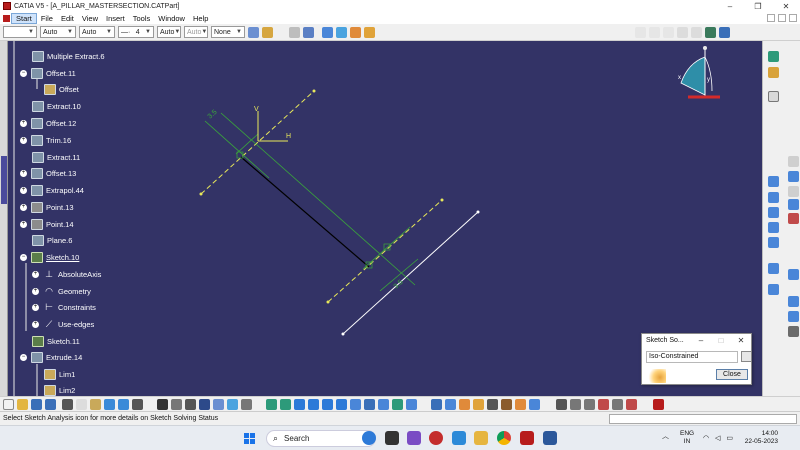 The width and height of the screenshot is (800, 450). I want to click on menu-view: View, so click(90, 18).